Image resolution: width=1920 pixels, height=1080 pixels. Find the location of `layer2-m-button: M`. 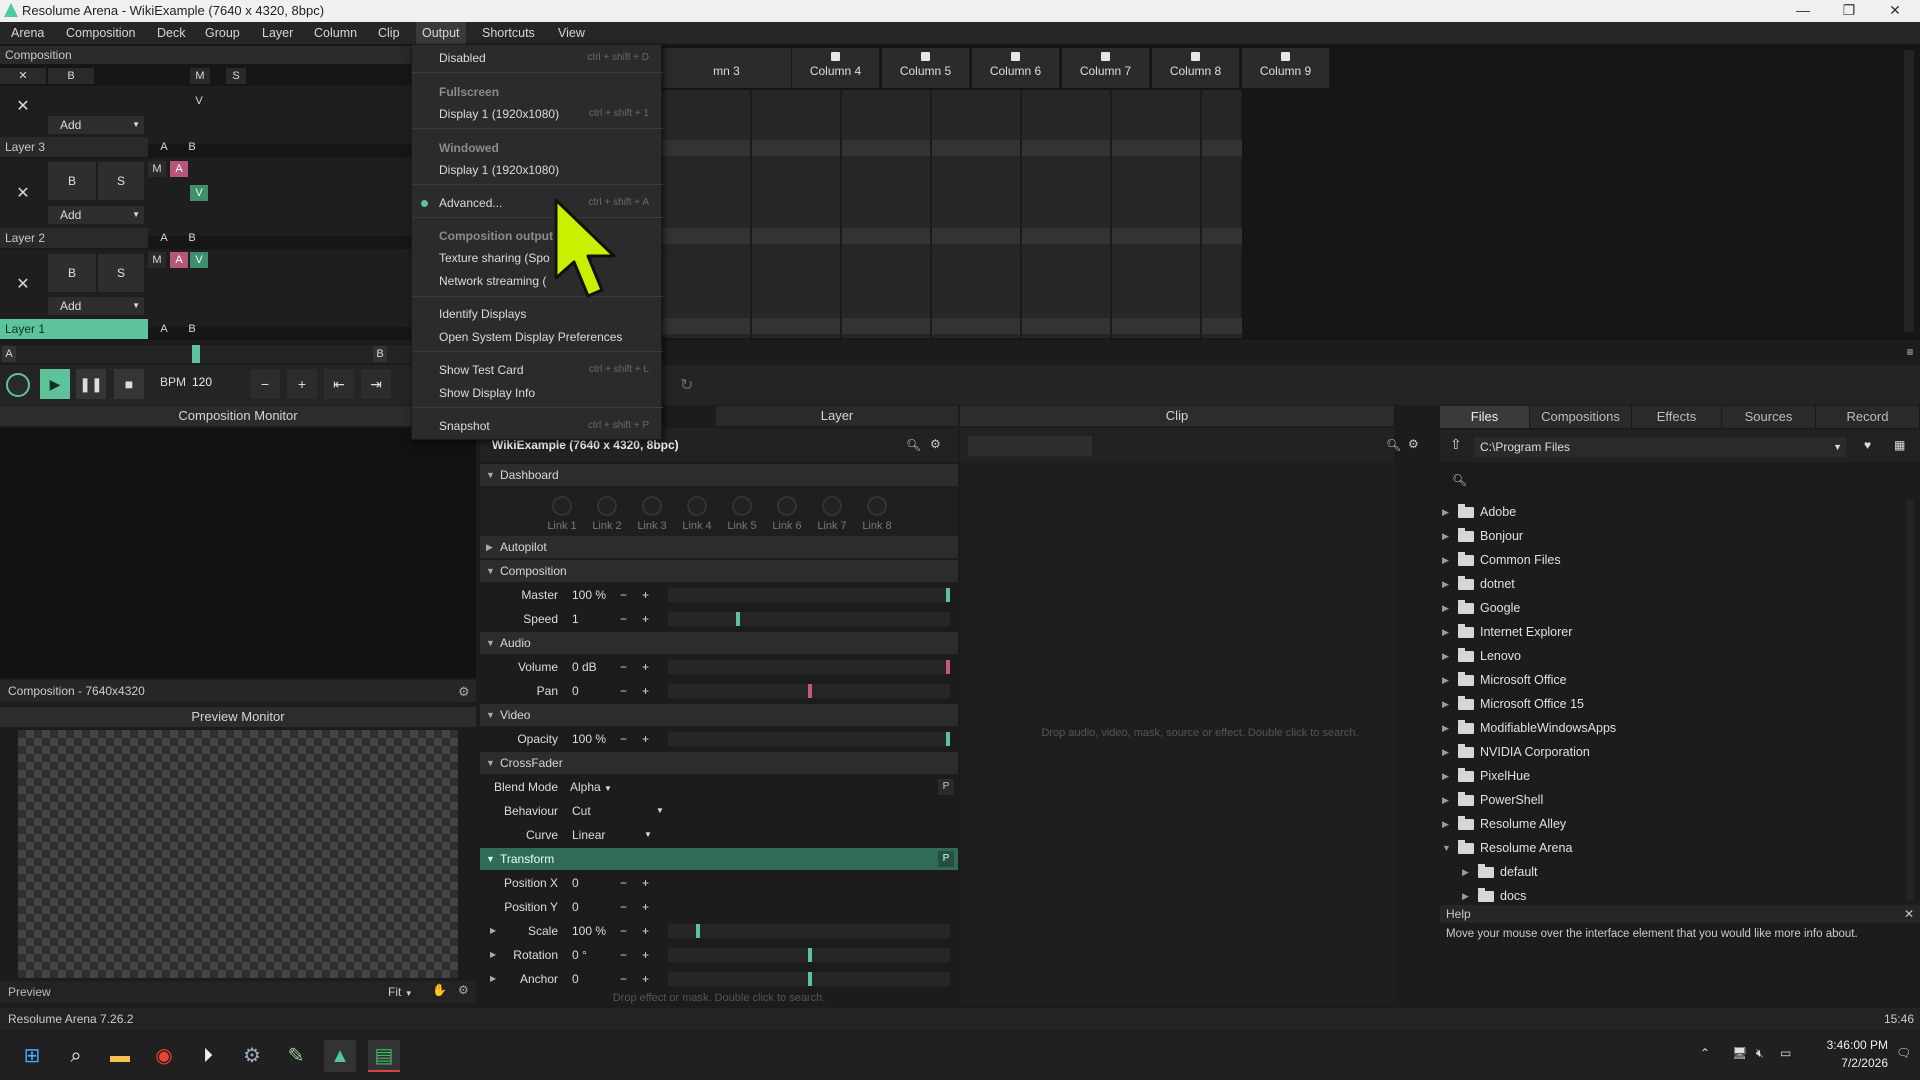

layer2-m-button: M is located at coordinates (157, 169).